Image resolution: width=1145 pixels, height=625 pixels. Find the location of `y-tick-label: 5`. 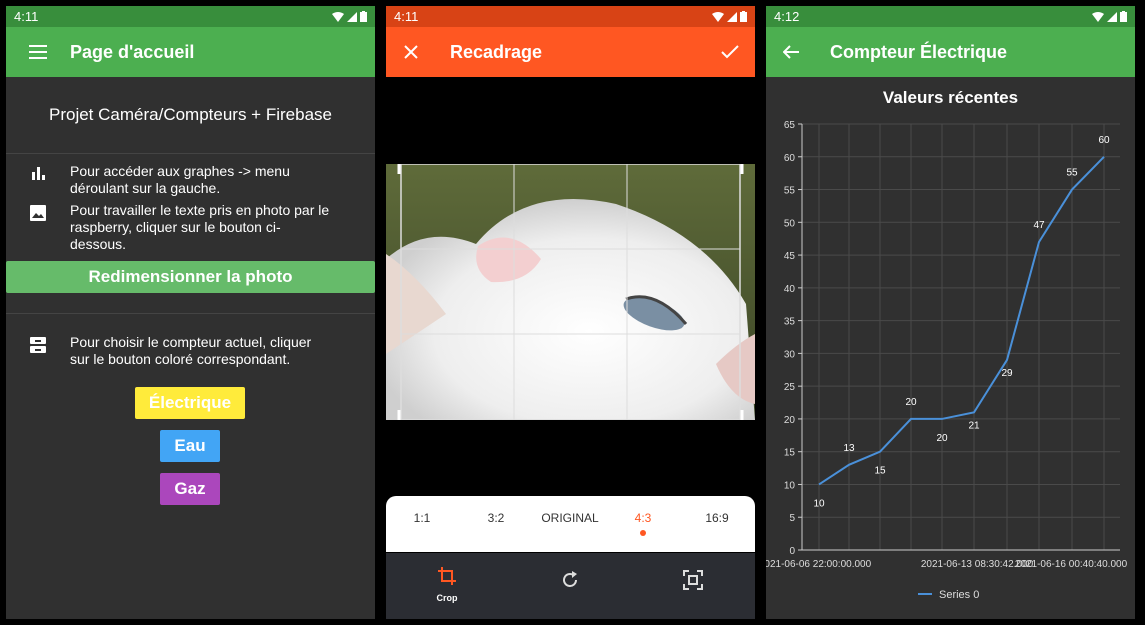

y-tick-label: 5 is located at coordinates (792, 518).